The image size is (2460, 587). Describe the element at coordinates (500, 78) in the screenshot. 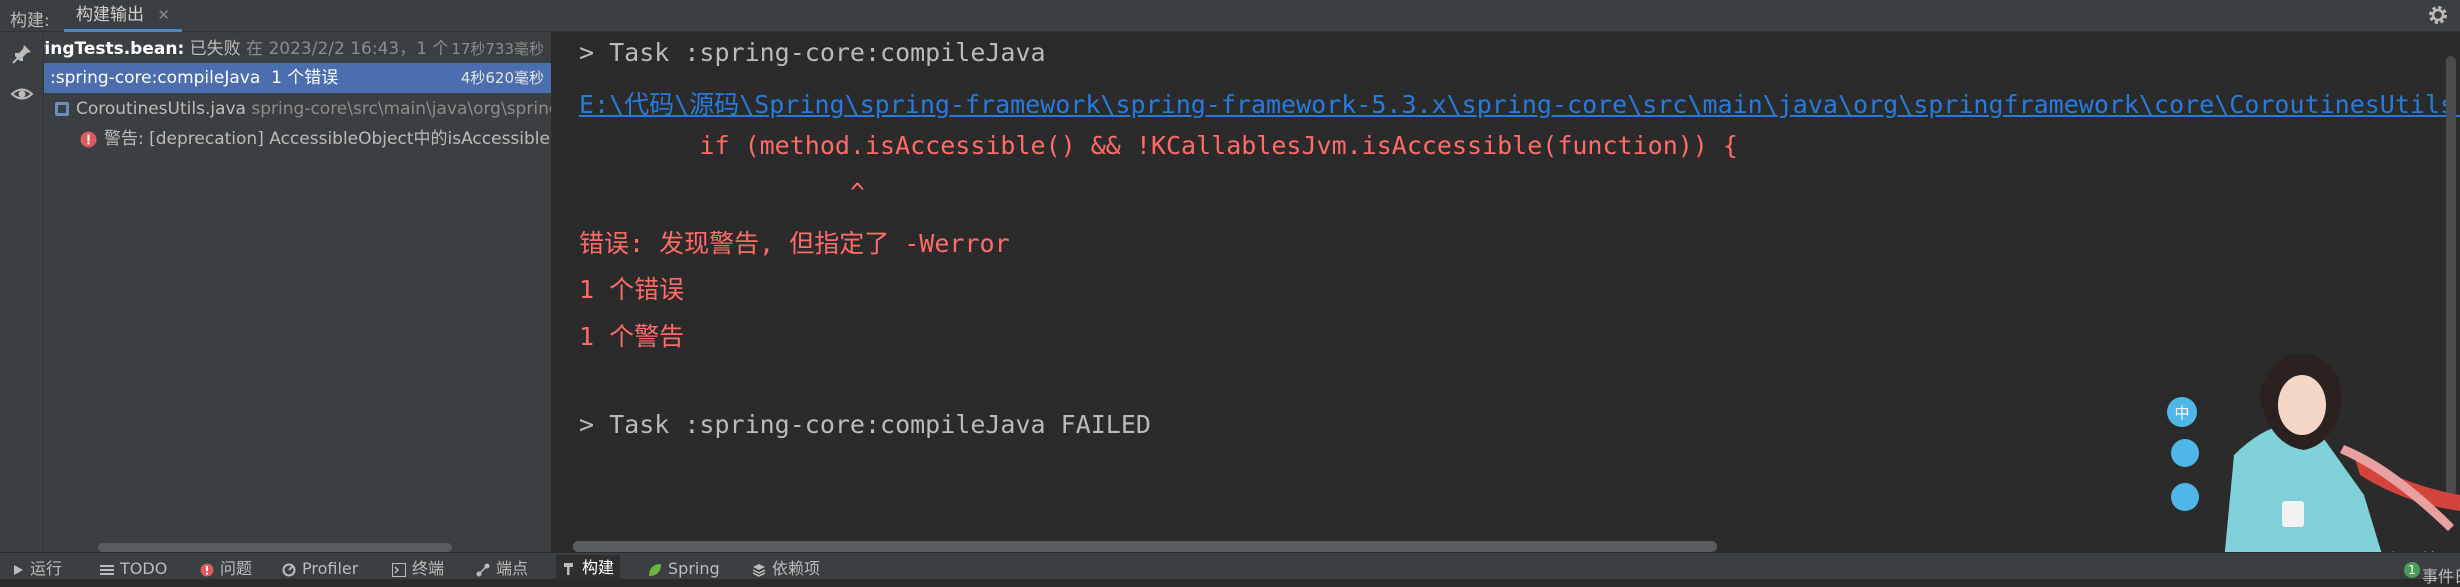

I see `task-duration: 4秒620毫秒` at that location.